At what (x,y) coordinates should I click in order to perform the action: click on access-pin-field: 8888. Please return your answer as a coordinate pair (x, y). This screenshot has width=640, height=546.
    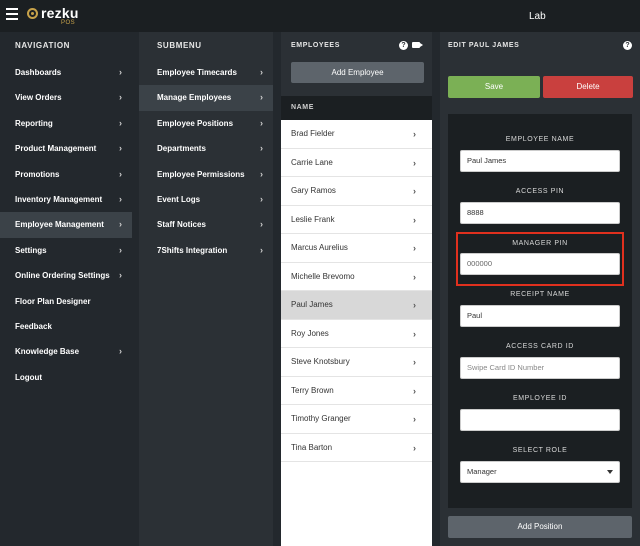
    Looking at the image, I should click on (540, 213).